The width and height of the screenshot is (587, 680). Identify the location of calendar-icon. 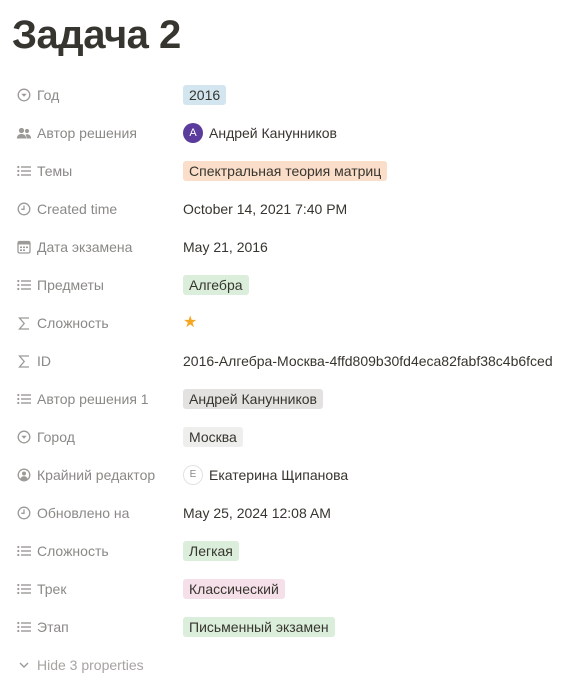
(24, 247).